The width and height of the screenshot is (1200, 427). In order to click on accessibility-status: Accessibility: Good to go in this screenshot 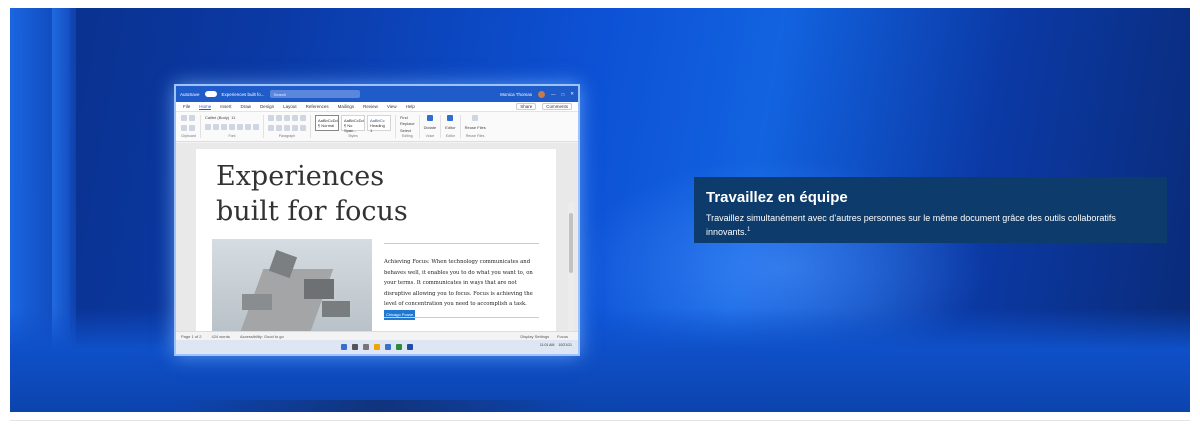, I will do `click(261, 336)`.